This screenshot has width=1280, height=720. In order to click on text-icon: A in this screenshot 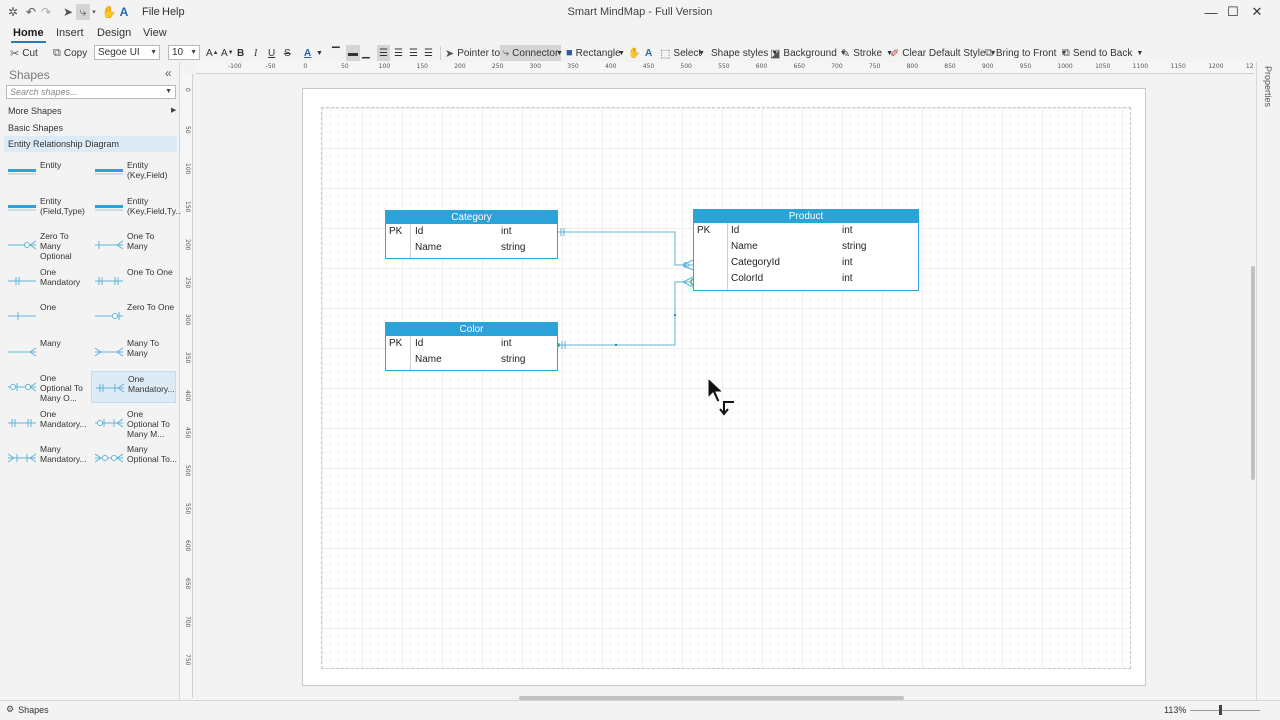, I will do `click(124, 12)`.